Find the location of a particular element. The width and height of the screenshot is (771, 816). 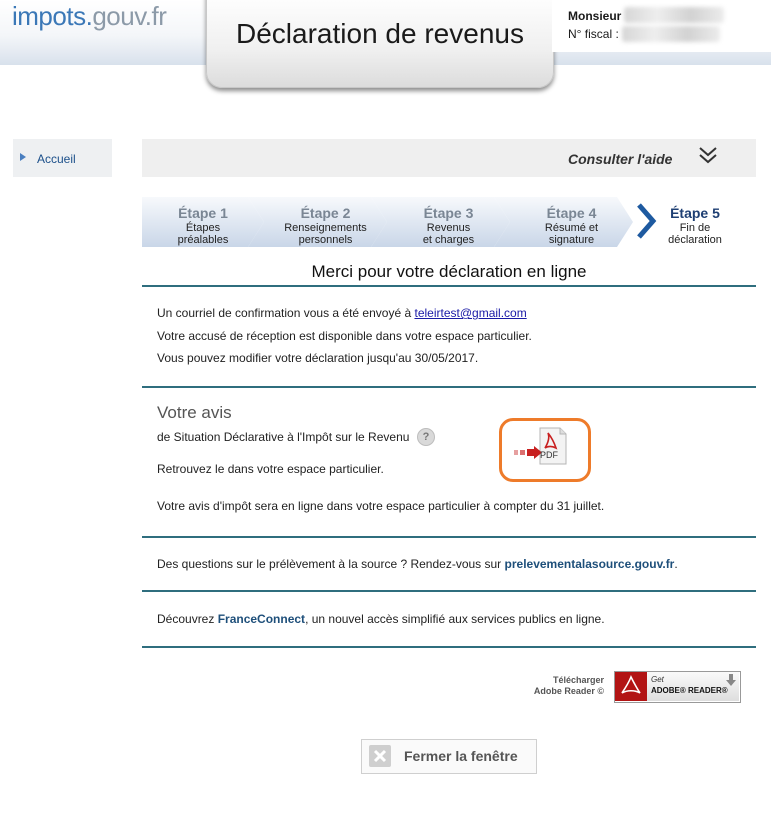

step-1: Étape 1 Étapes préalables is located at coordinates (203, 222).